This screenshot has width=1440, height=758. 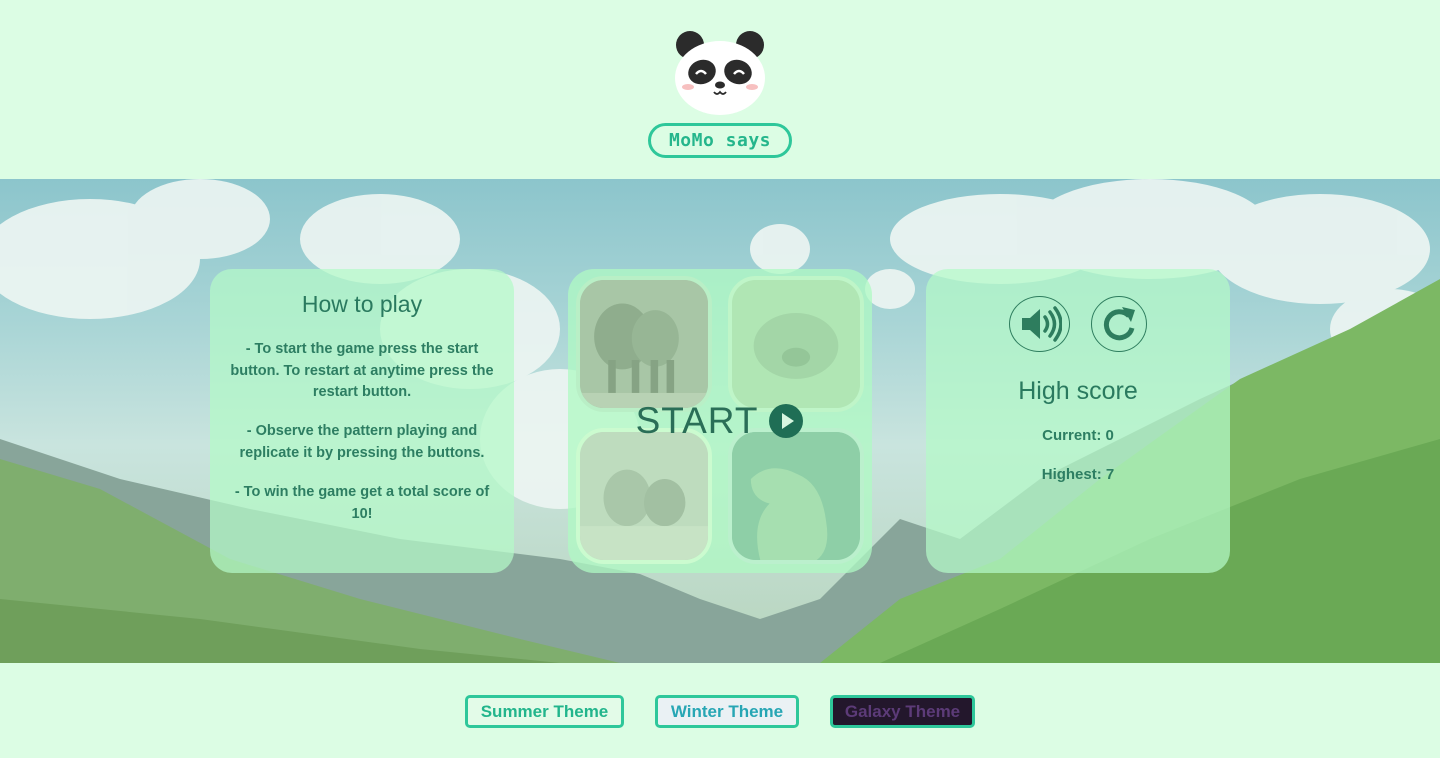 I want to click on start-button: START, so click(x=720, y=421).